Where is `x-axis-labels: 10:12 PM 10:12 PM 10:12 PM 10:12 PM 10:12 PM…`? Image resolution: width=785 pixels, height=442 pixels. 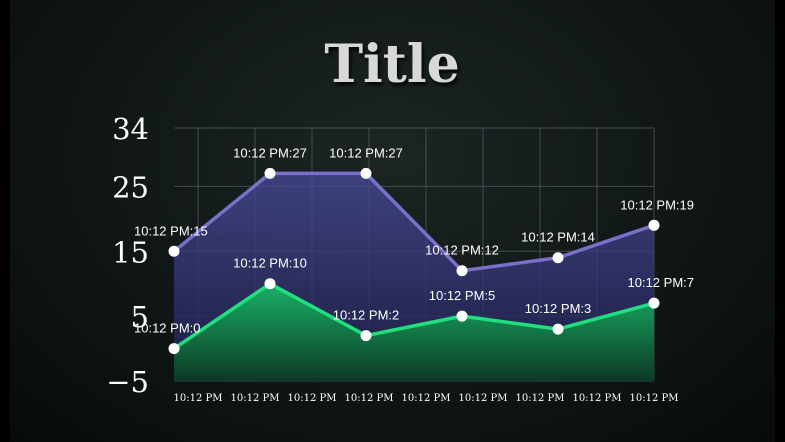 x-axis-labels: 10:12 PM 10:12 PM 10:12 PM 10:12 PM 10:12 PM… is located at coordinates (426, 398).